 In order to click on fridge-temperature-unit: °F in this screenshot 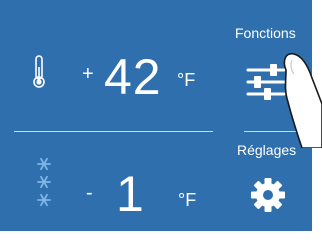, I will do `click(186, 80)`.